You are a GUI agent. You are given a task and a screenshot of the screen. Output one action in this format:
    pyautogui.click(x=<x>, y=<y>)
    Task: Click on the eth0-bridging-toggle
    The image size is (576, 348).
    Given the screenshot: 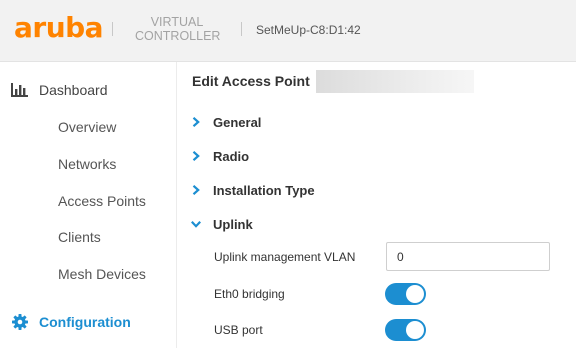 What is the action you would take?
    pyautogui.click(x=405, y=294)
    